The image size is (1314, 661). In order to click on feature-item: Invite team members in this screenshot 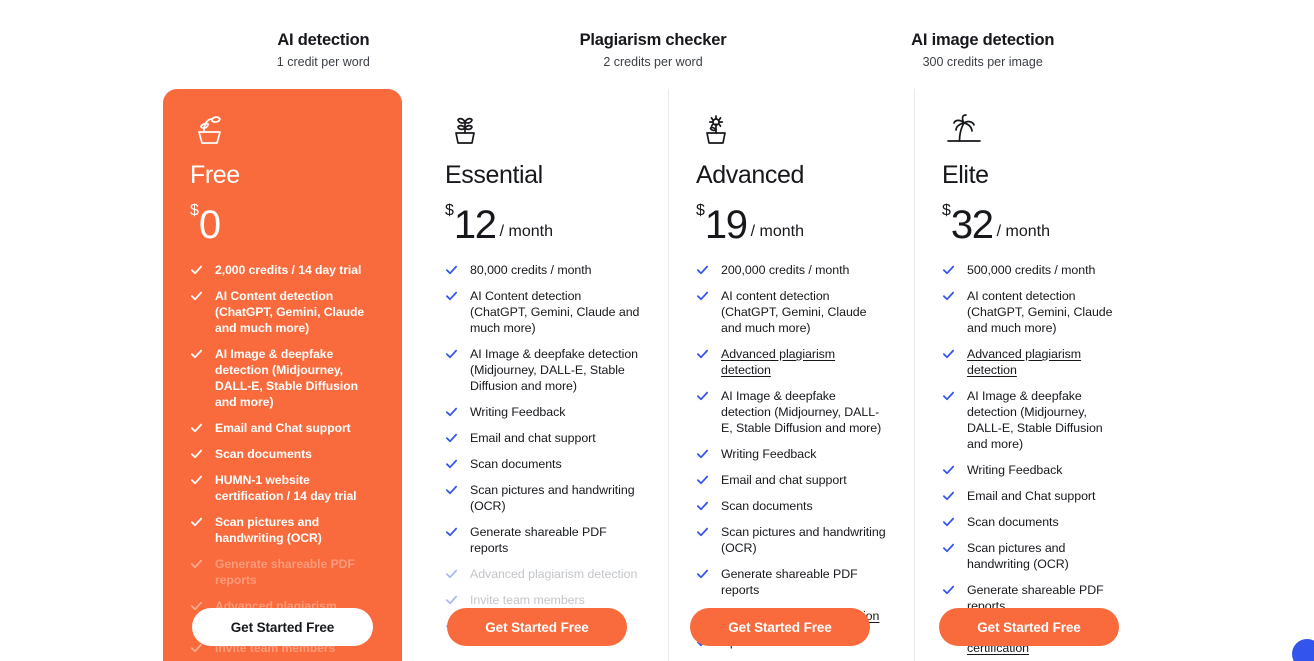, I will do `click(543, 600)`.